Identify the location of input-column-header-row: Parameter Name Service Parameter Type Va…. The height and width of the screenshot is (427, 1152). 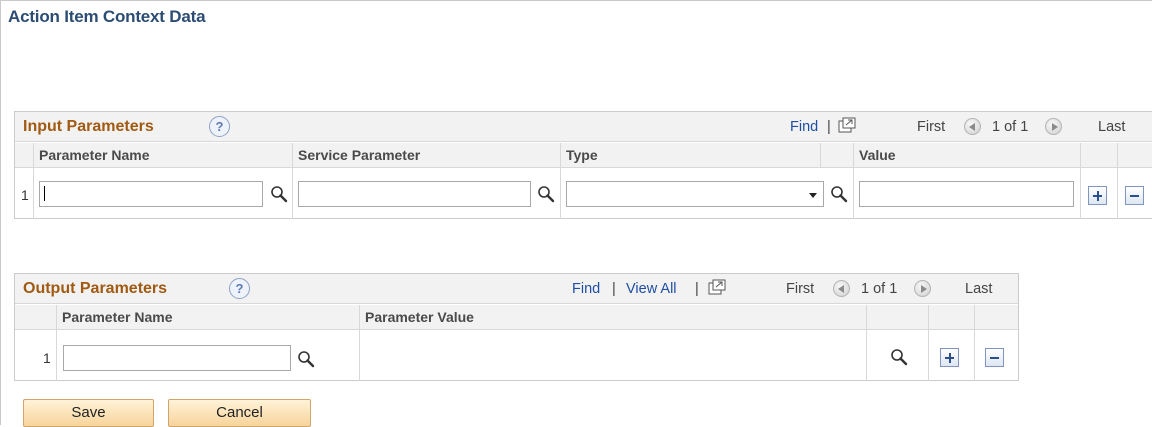
(583, 155).